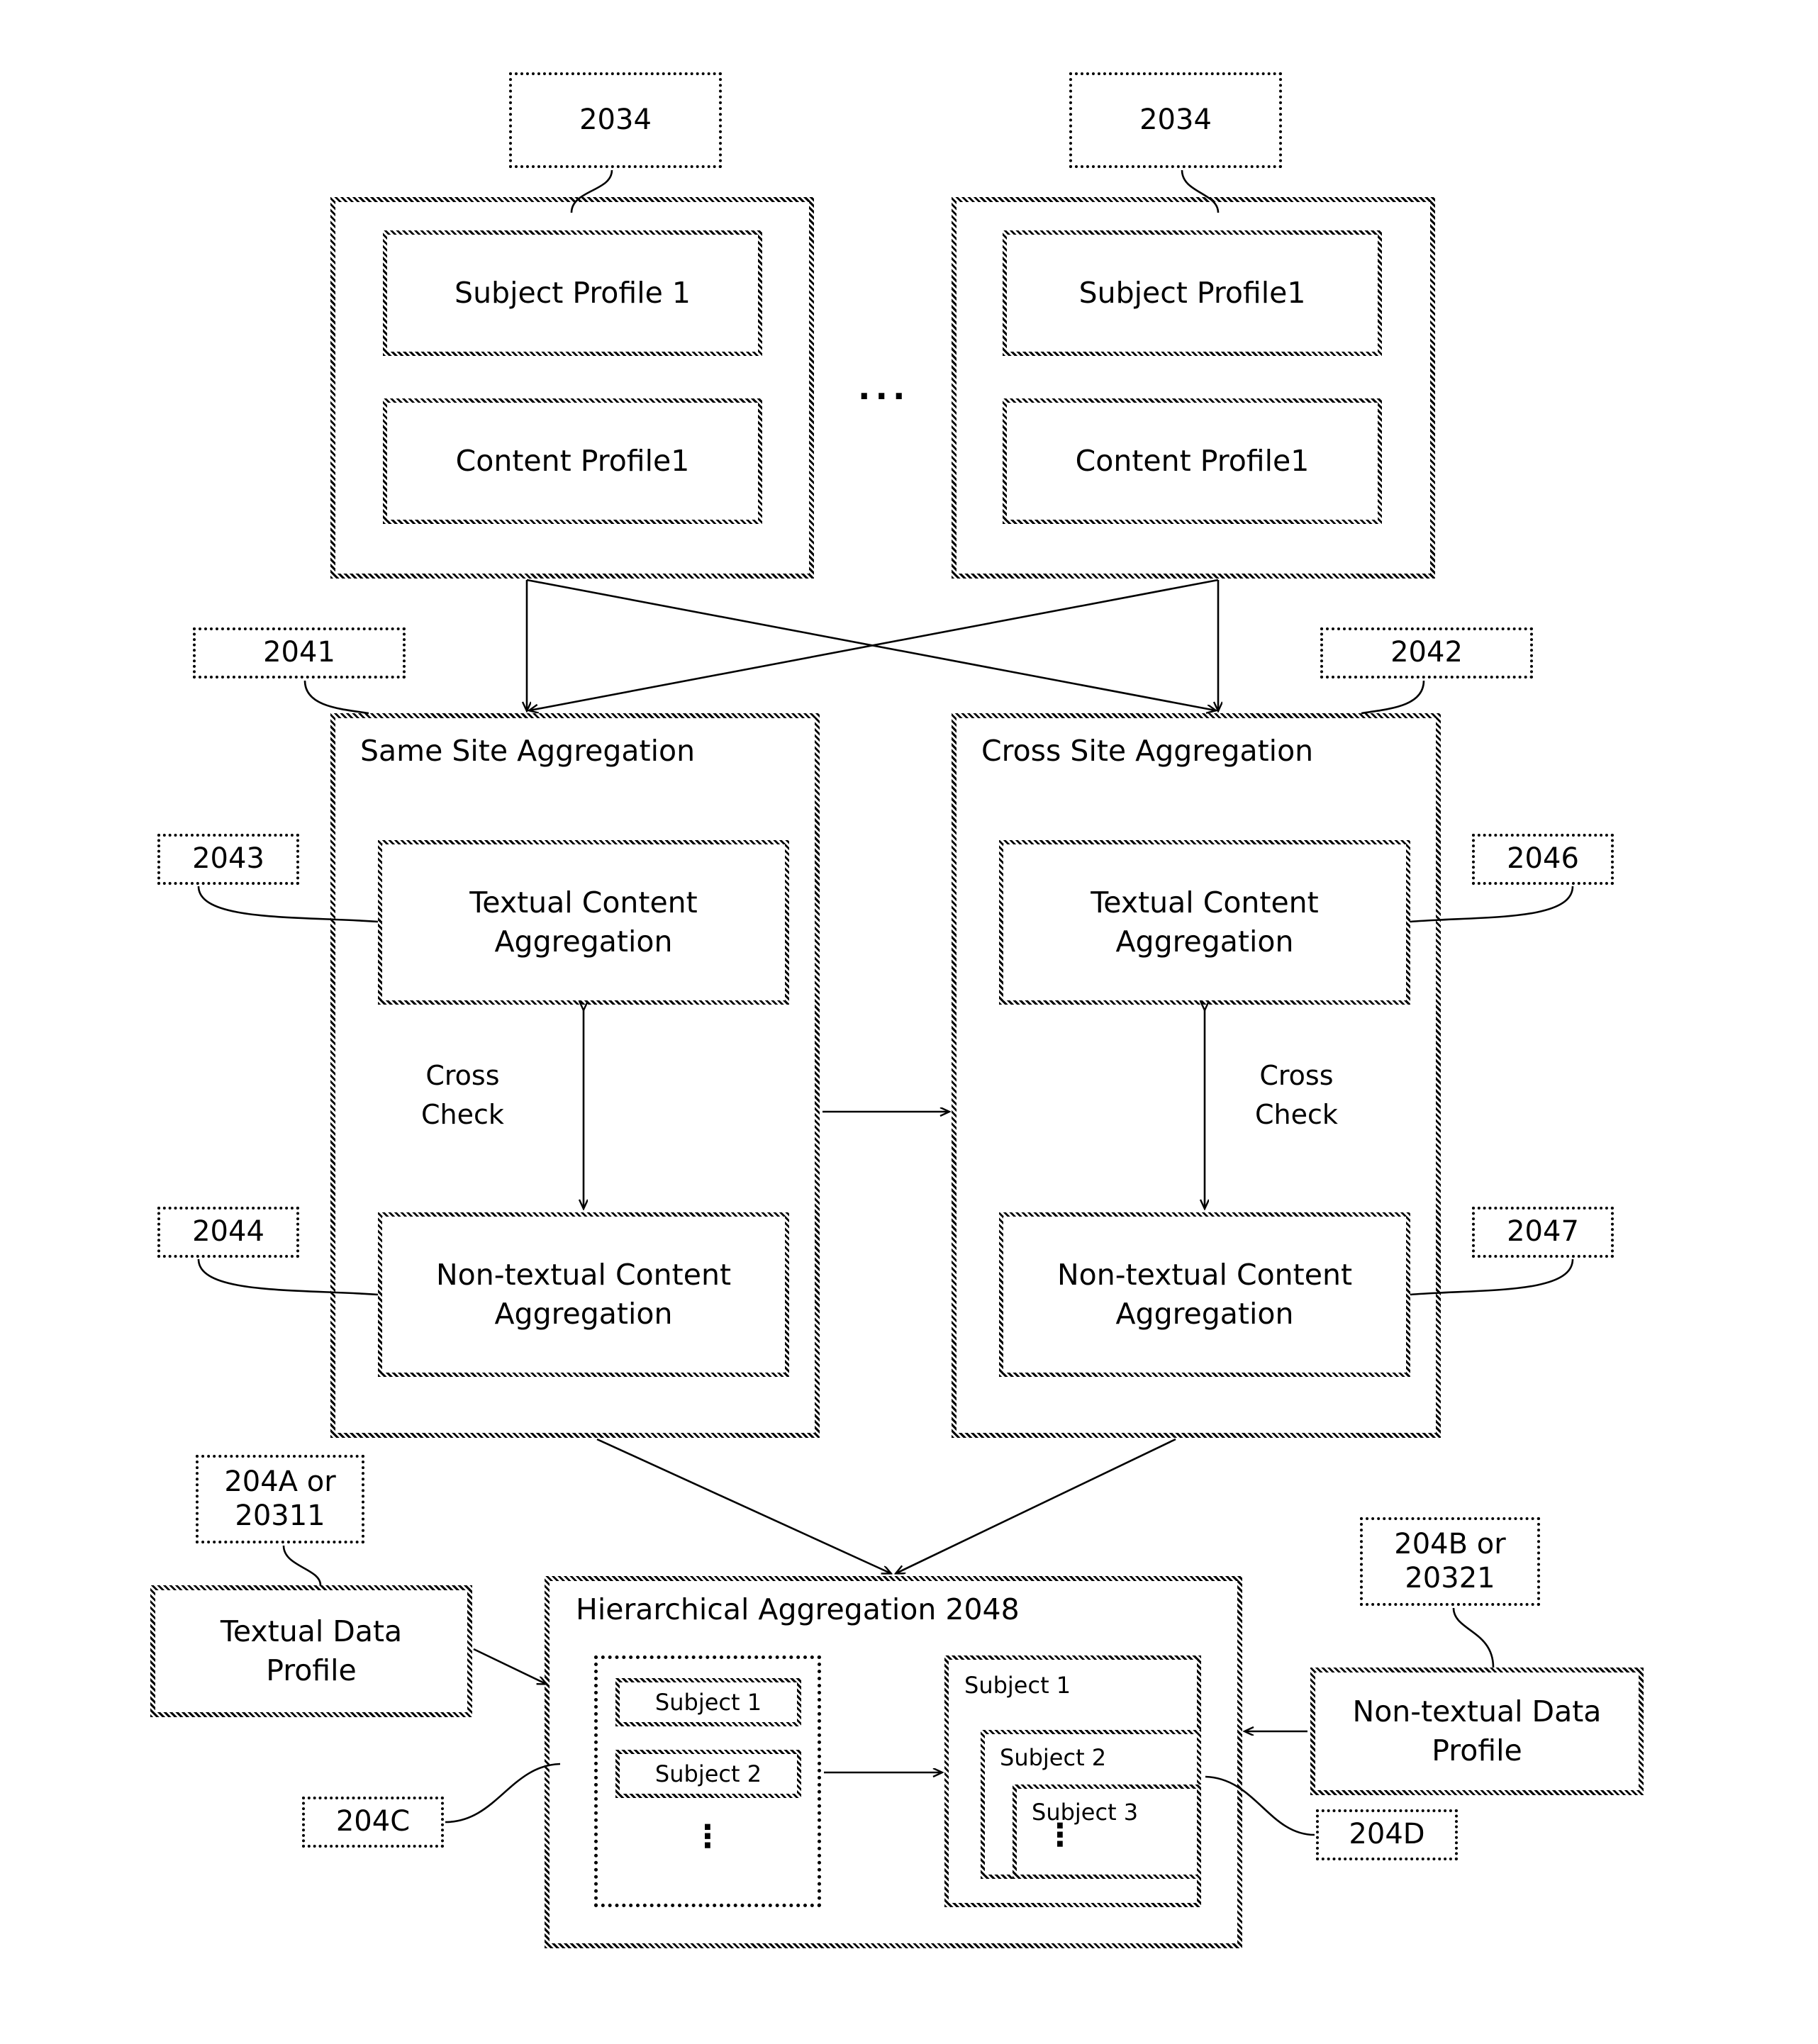 The height and width of the screenshot is (2044, 1818). Describe the element at coordinates (1017, 1685) in the screenshot. I see `nested-subject-1-label: Subject 1` at that location.